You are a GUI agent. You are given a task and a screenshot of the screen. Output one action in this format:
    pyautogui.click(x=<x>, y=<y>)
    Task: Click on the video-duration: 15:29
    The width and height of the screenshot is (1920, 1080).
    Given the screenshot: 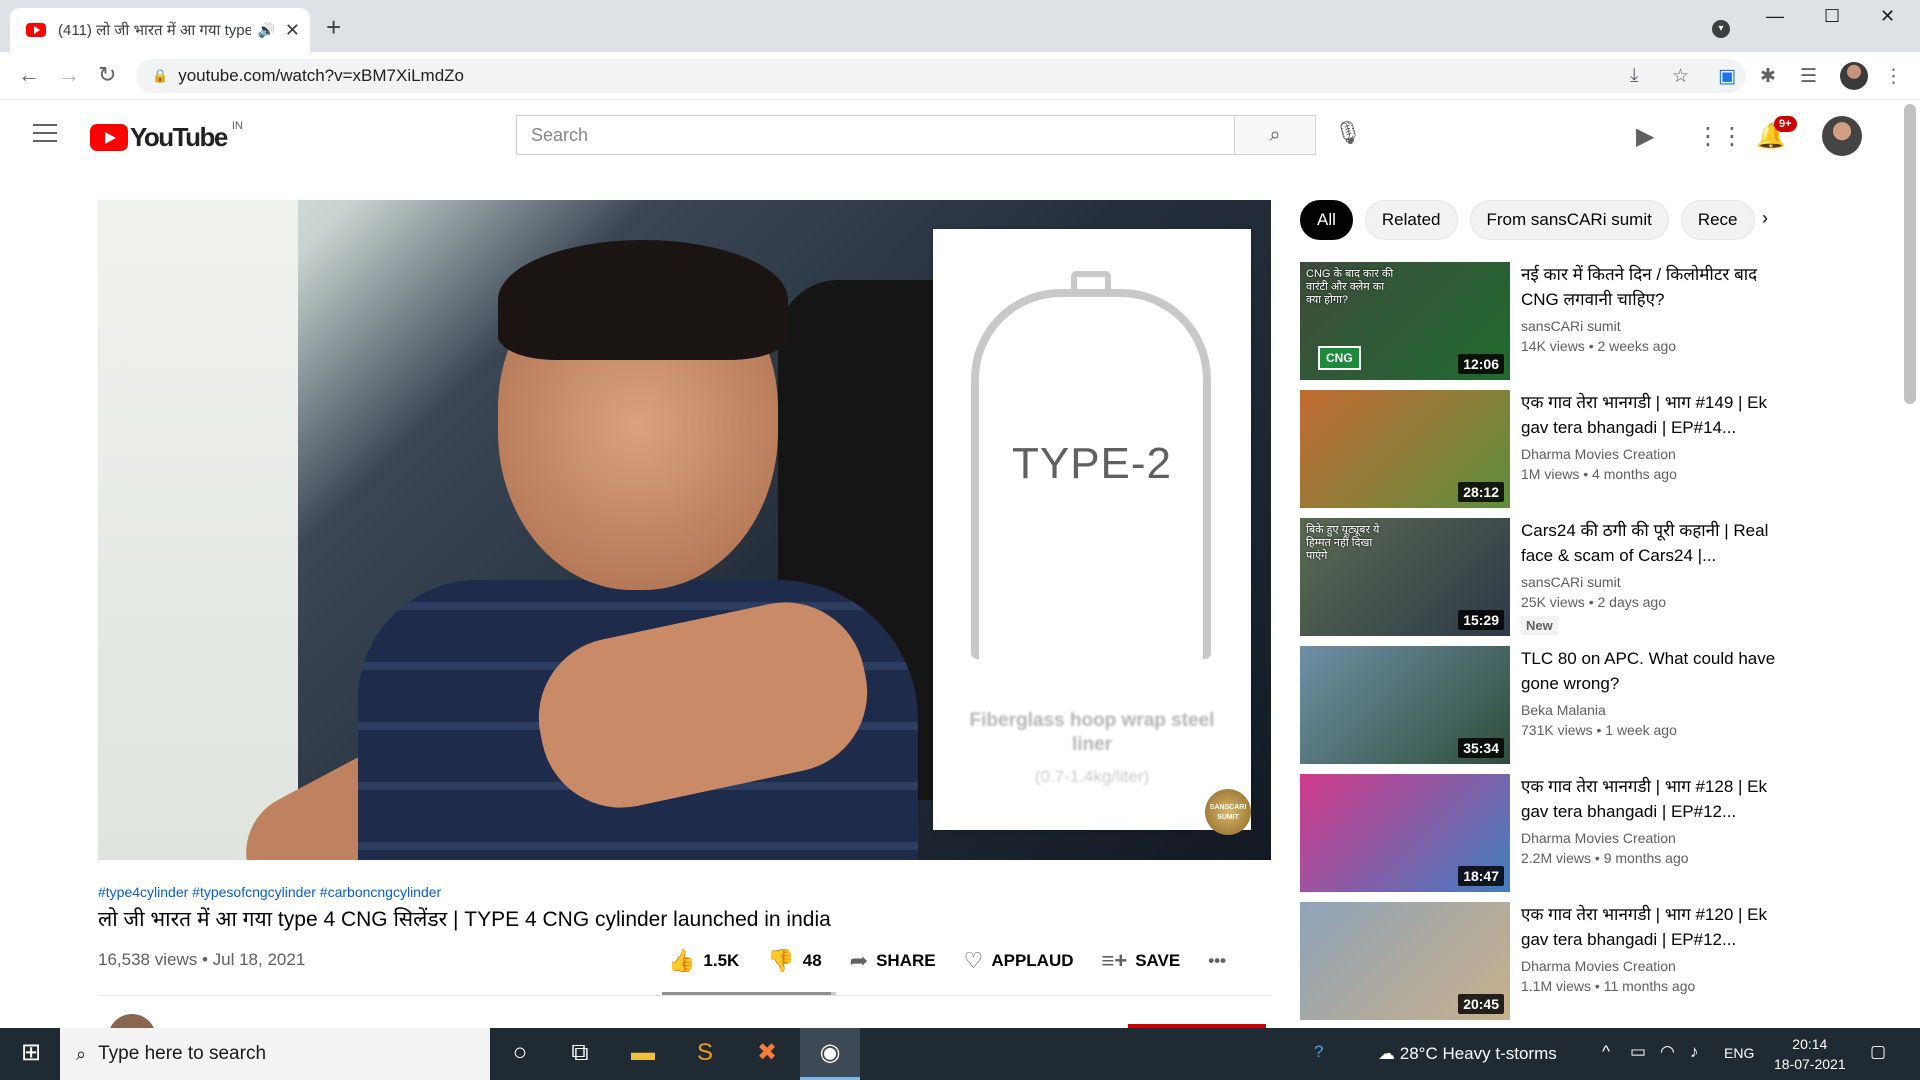 What is the action you would take?
    pyautogui.click(x=1481, y=620)
    